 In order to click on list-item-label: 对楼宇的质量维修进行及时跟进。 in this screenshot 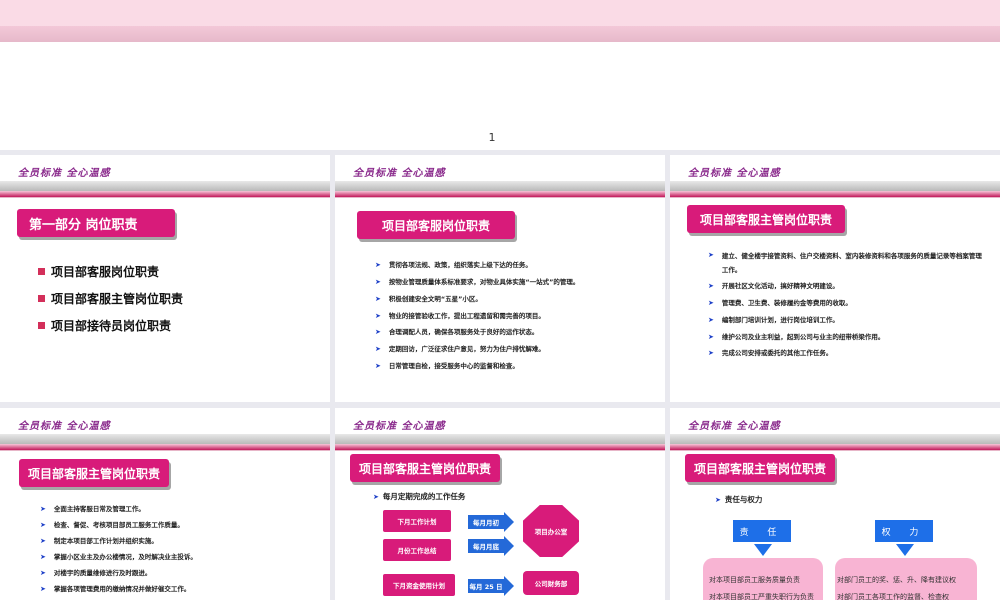, I will do `click(102, 573)`.